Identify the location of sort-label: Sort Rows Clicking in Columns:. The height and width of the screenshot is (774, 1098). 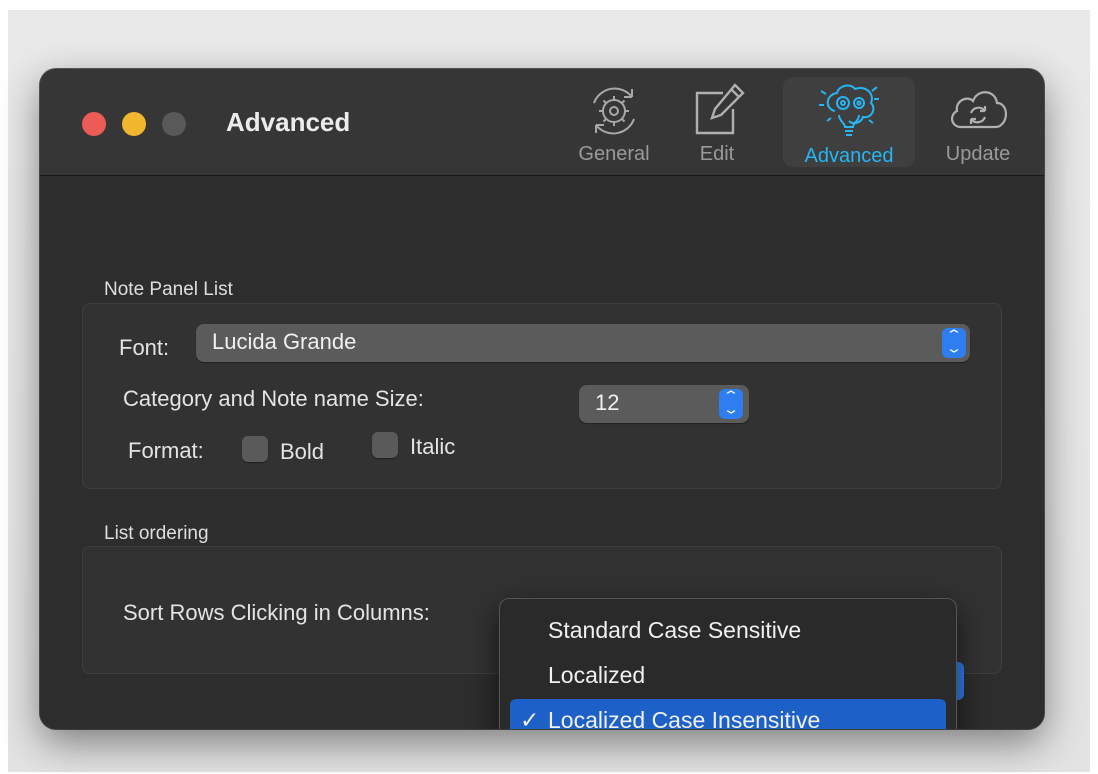
(276, 612).